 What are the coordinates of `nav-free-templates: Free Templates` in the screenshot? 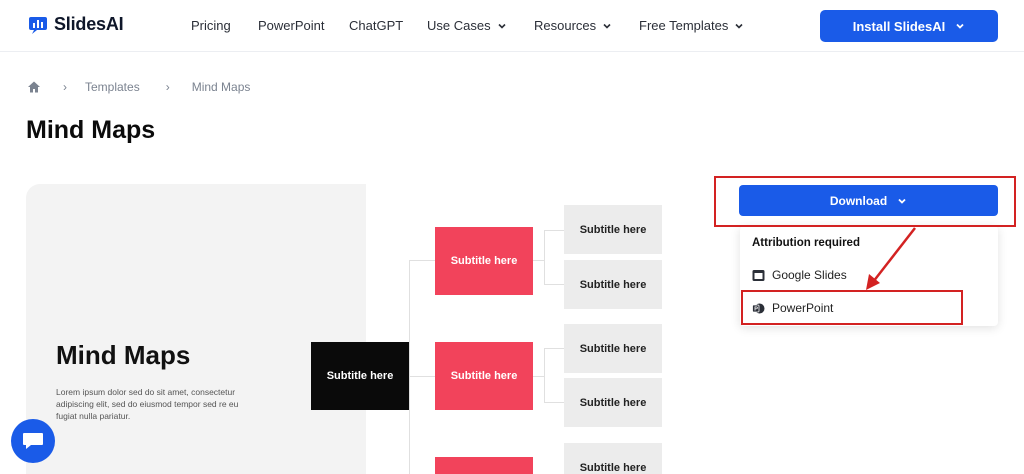 It's located at (691, 25).